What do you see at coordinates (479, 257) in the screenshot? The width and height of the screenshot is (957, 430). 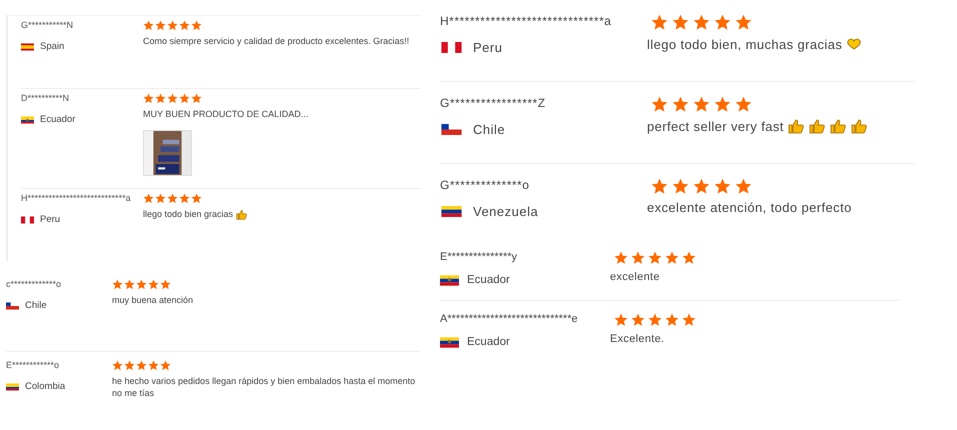 I see `reviewer-name: E***************y` at bounding box center [479, 257].